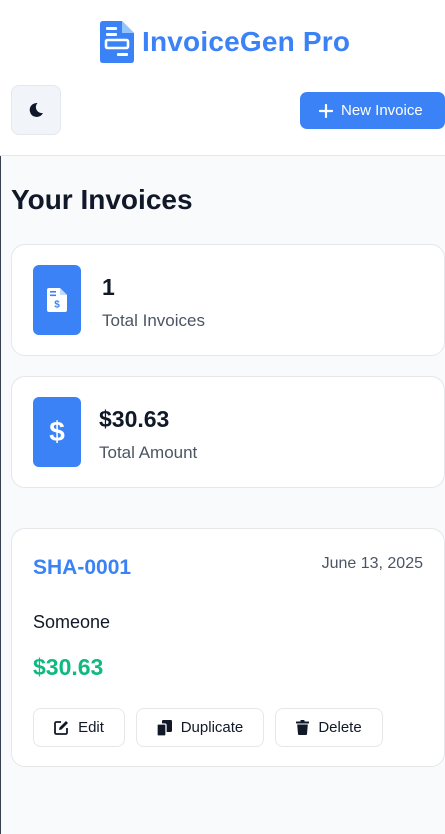  What do you see at coordinates (148, 452) in the screenshot?
I see `stat-label: Total Amount` at bounding box center [148, 452].